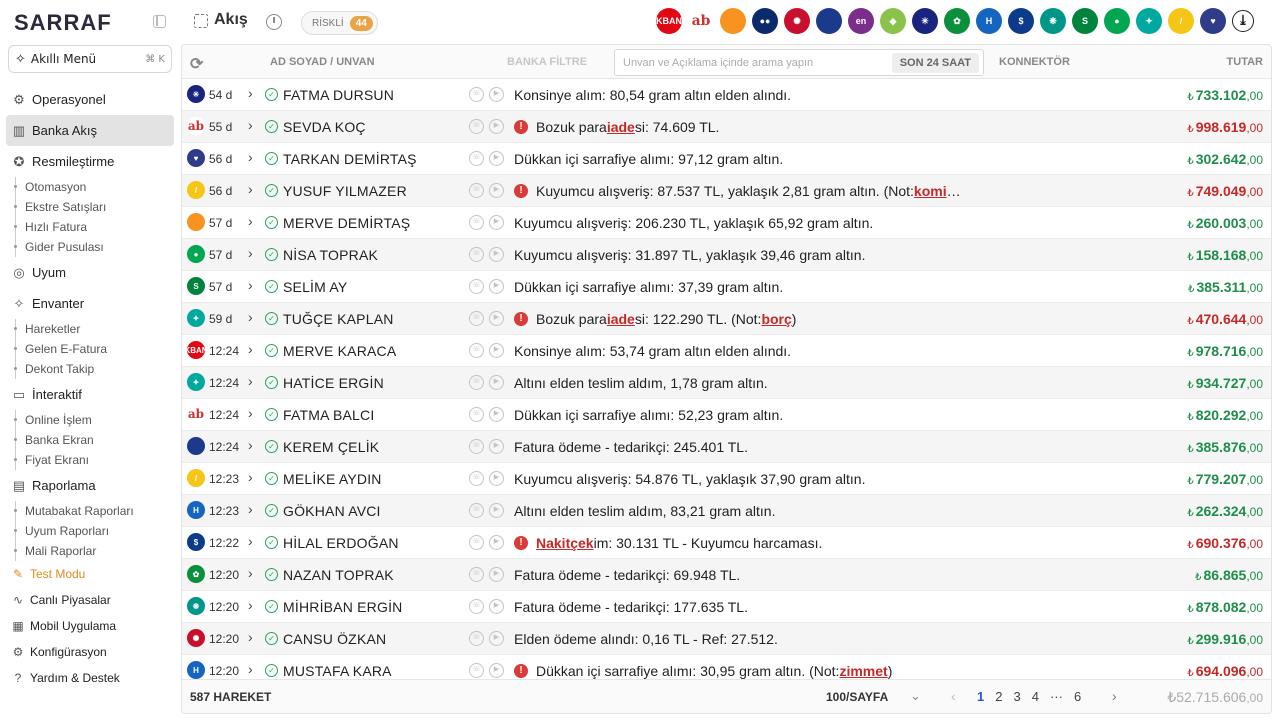 Image resolution: width=1280 pixels, height=720 pixels. Describe the element at coordinates (330, 255) in the screenshot. I see `row-name: NİSA TOPRAK` at that location.